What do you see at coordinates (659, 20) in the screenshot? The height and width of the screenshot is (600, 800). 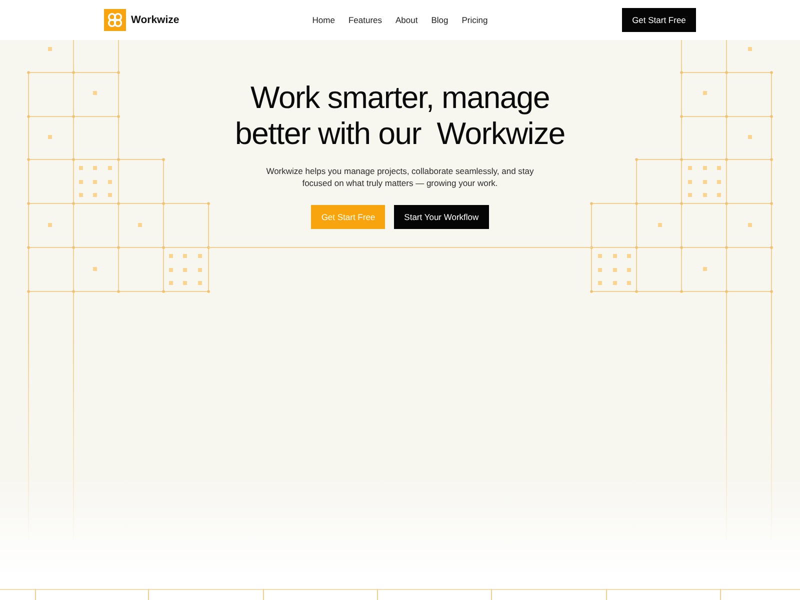 I see `get-started-button: Get Start Free` at bounding box center [659, 20].